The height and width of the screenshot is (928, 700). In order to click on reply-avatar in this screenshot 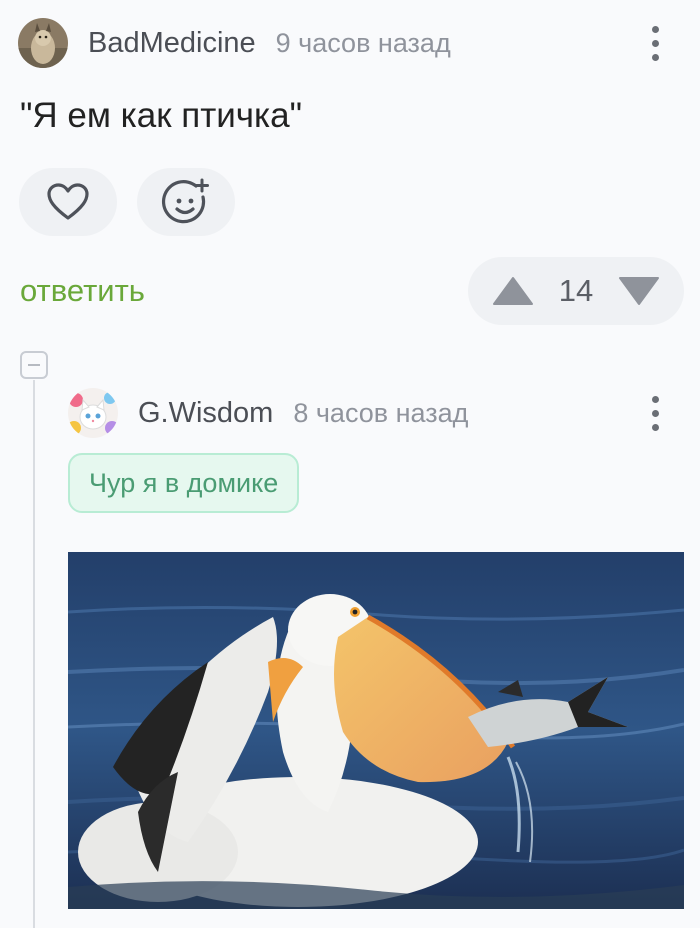, I will do `click(93, 413)`.